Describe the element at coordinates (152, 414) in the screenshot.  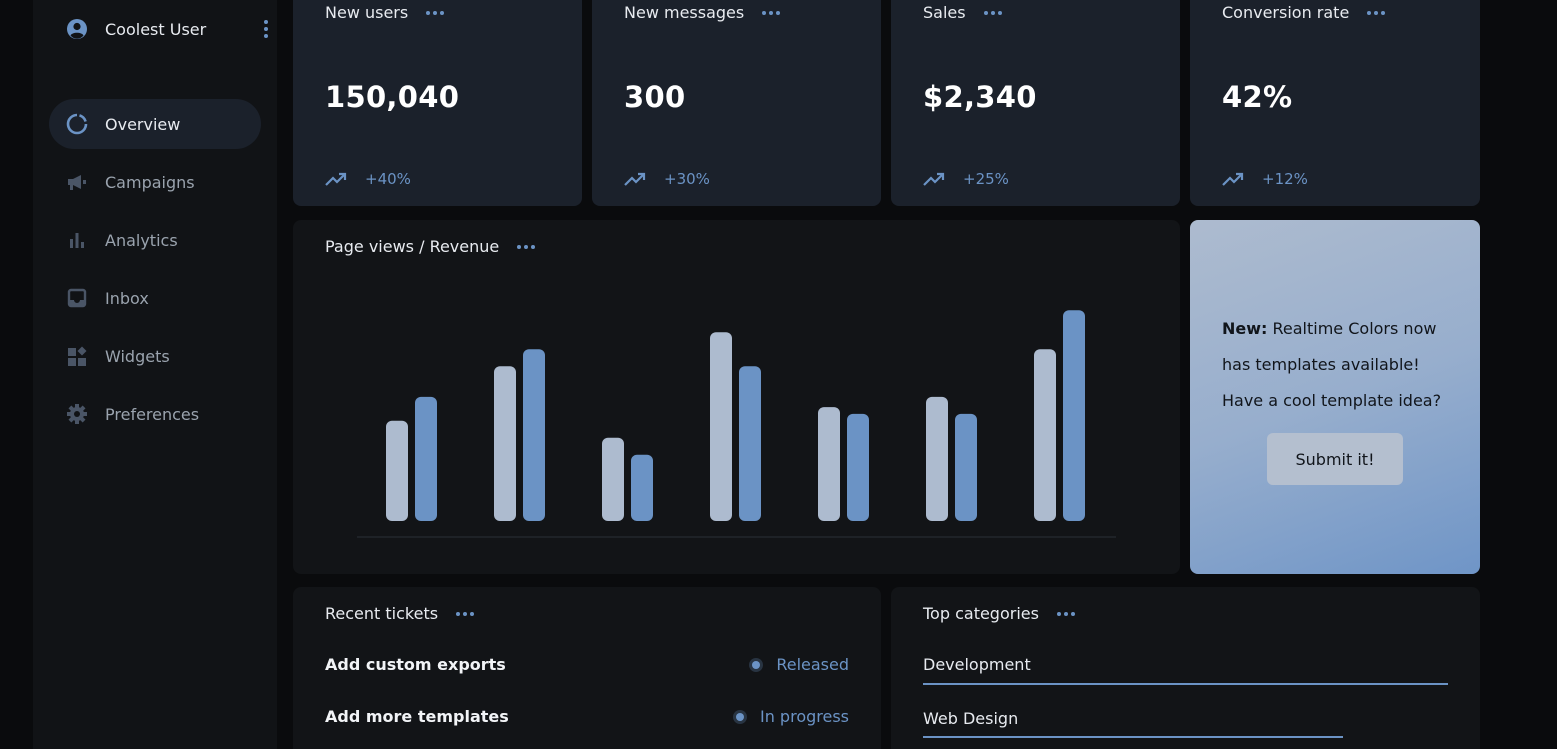
I see `sidebar-item-label: Preferences` at that location.